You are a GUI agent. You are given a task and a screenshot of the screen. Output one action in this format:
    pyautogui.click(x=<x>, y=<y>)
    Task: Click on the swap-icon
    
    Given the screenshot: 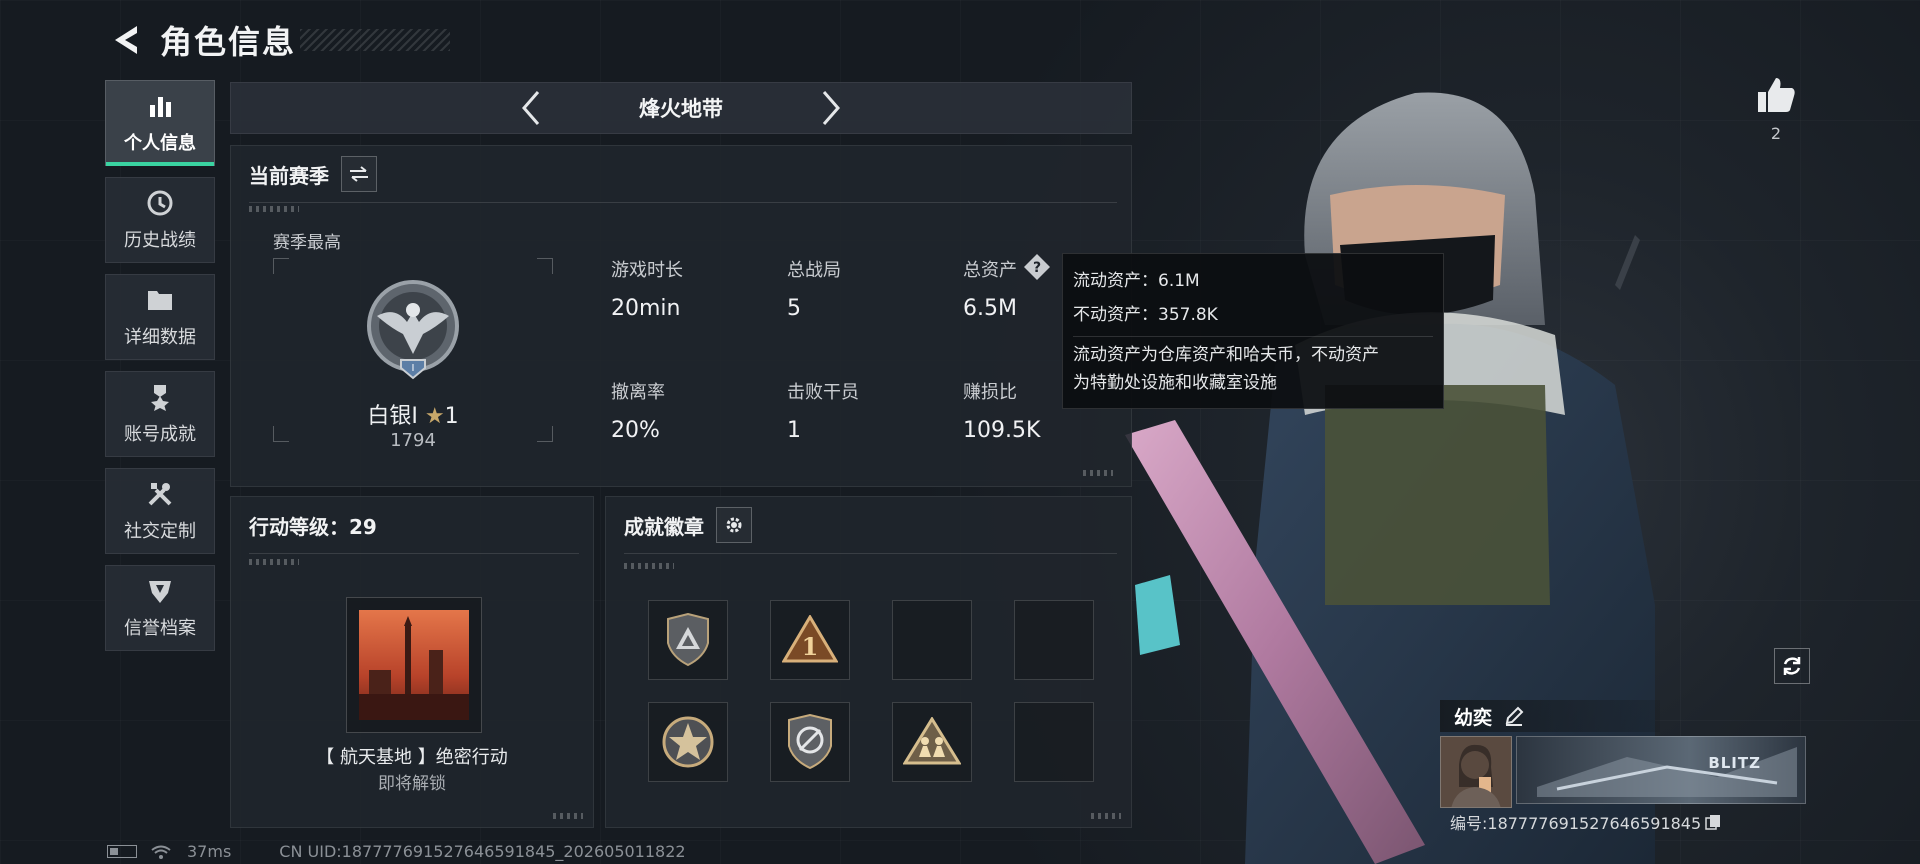 What is the action you would take?
    pyautogui.click(x=359, y=174)
    